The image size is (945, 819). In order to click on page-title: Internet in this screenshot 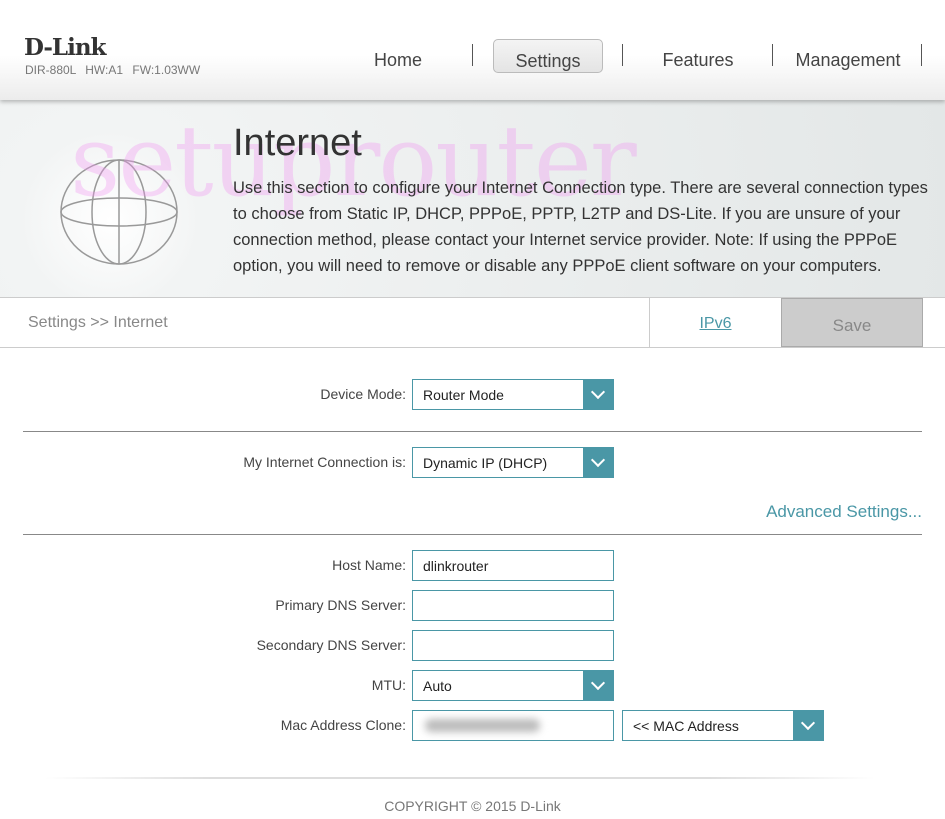, I will do `click(297, 143)`.